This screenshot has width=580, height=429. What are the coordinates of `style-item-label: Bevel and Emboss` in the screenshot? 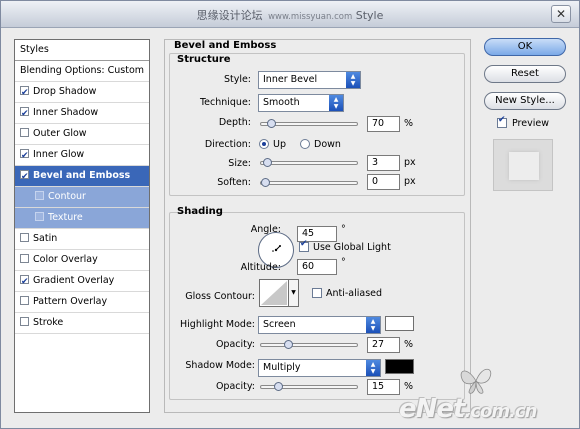 It's located at (82, 175).